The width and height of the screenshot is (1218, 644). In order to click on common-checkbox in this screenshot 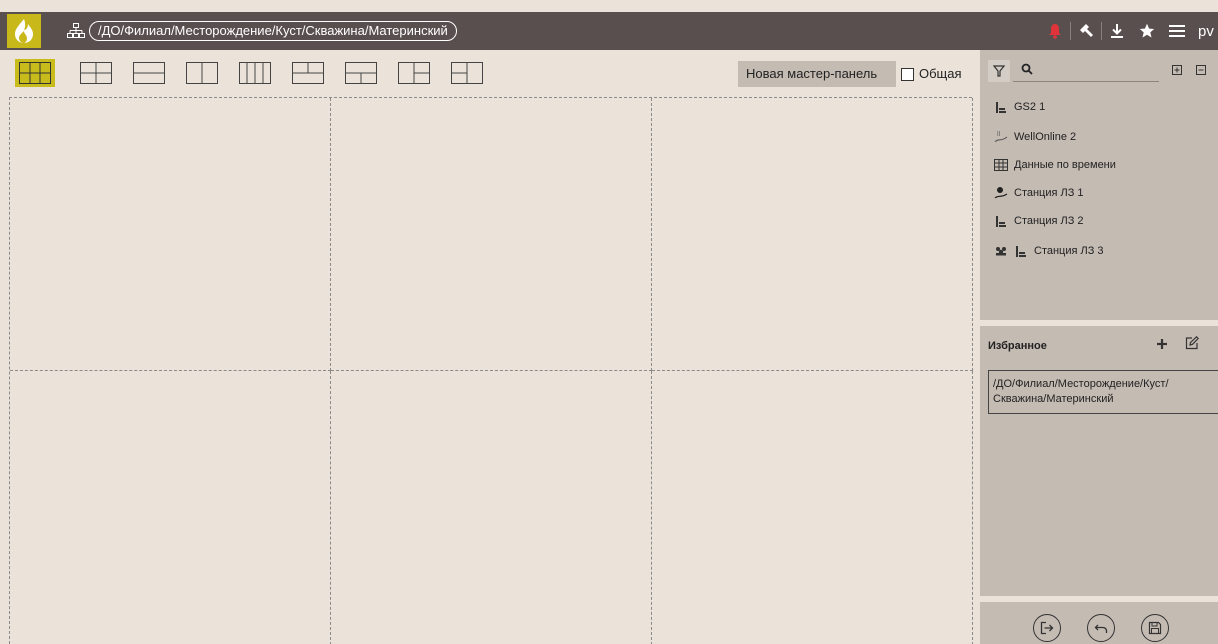, I will do `click(907, 74)`.